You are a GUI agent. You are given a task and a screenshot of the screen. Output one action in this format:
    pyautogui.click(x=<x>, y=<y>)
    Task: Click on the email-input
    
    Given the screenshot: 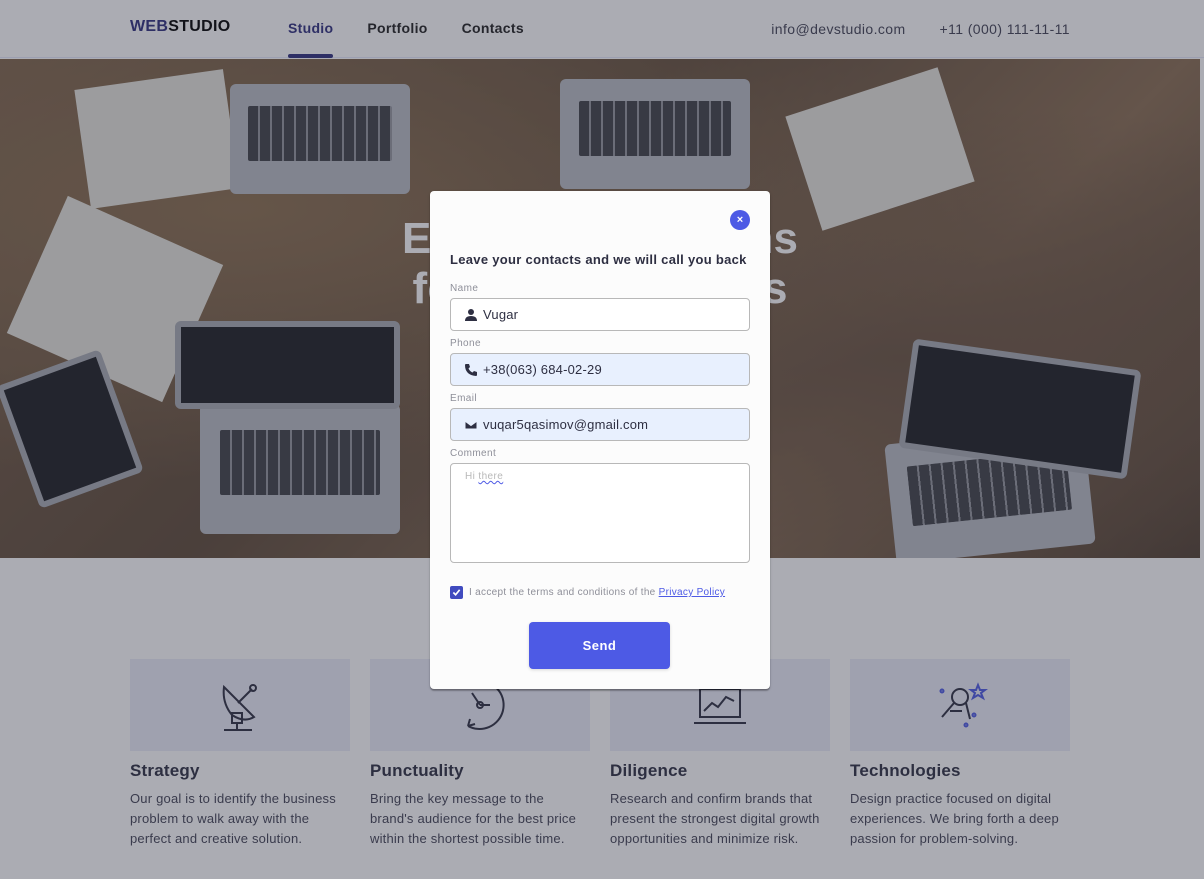 What is the action you would take?
    pyautogui.click(x=613, y=424)
    